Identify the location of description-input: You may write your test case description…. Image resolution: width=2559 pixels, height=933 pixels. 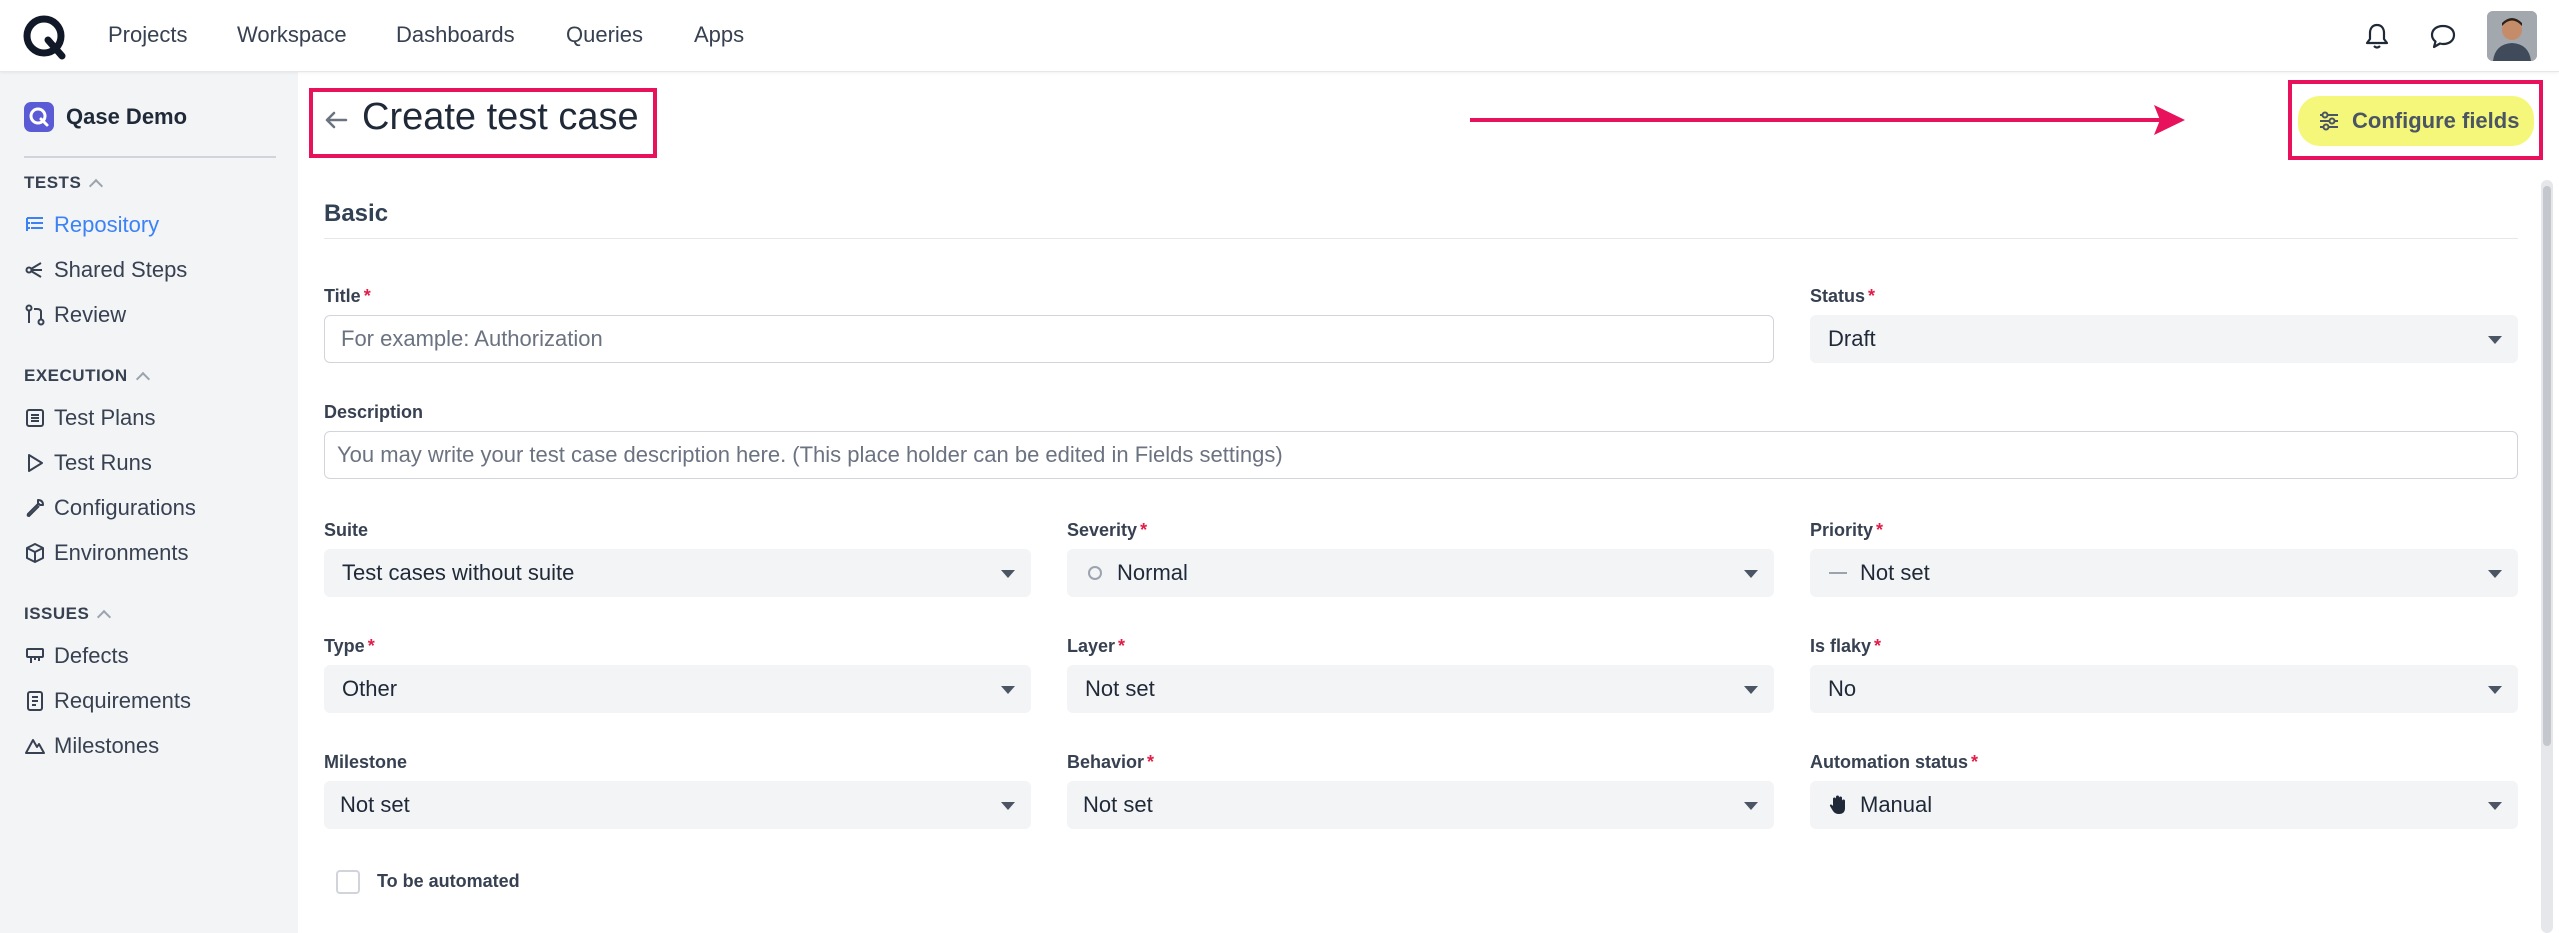
(1421, 455).